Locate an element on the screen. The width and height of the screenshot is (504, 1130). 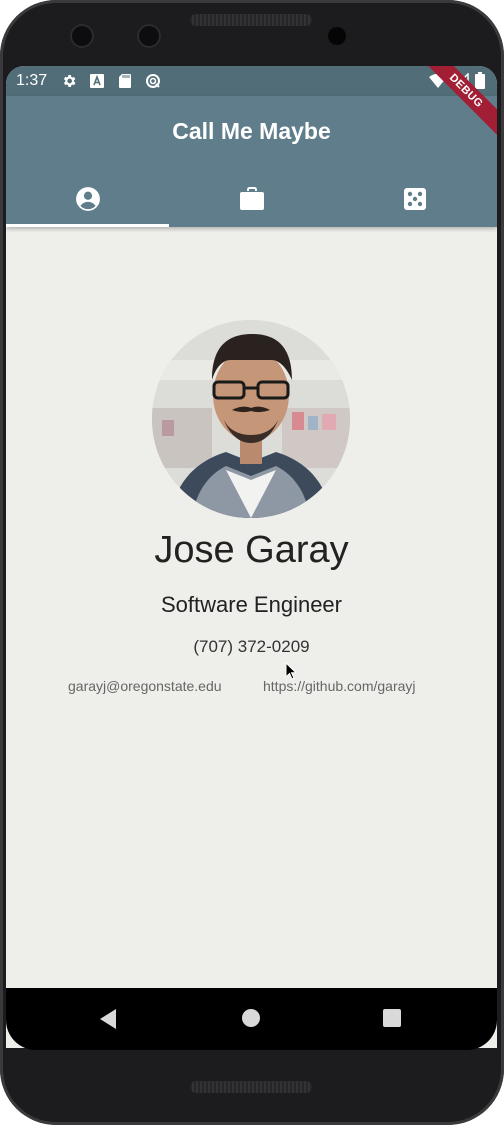
app-title: Call Me Maybe is located at coordinates (251, 131).